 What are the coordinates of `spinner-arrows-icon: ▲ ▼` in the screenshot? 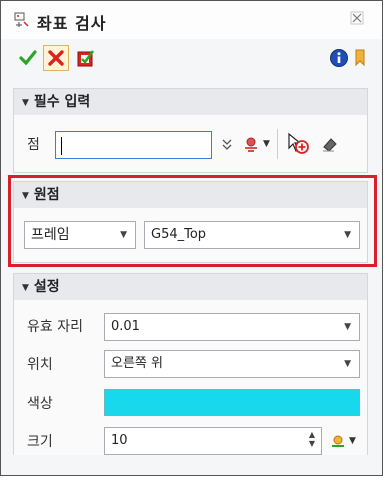 It's located at (312, 439).